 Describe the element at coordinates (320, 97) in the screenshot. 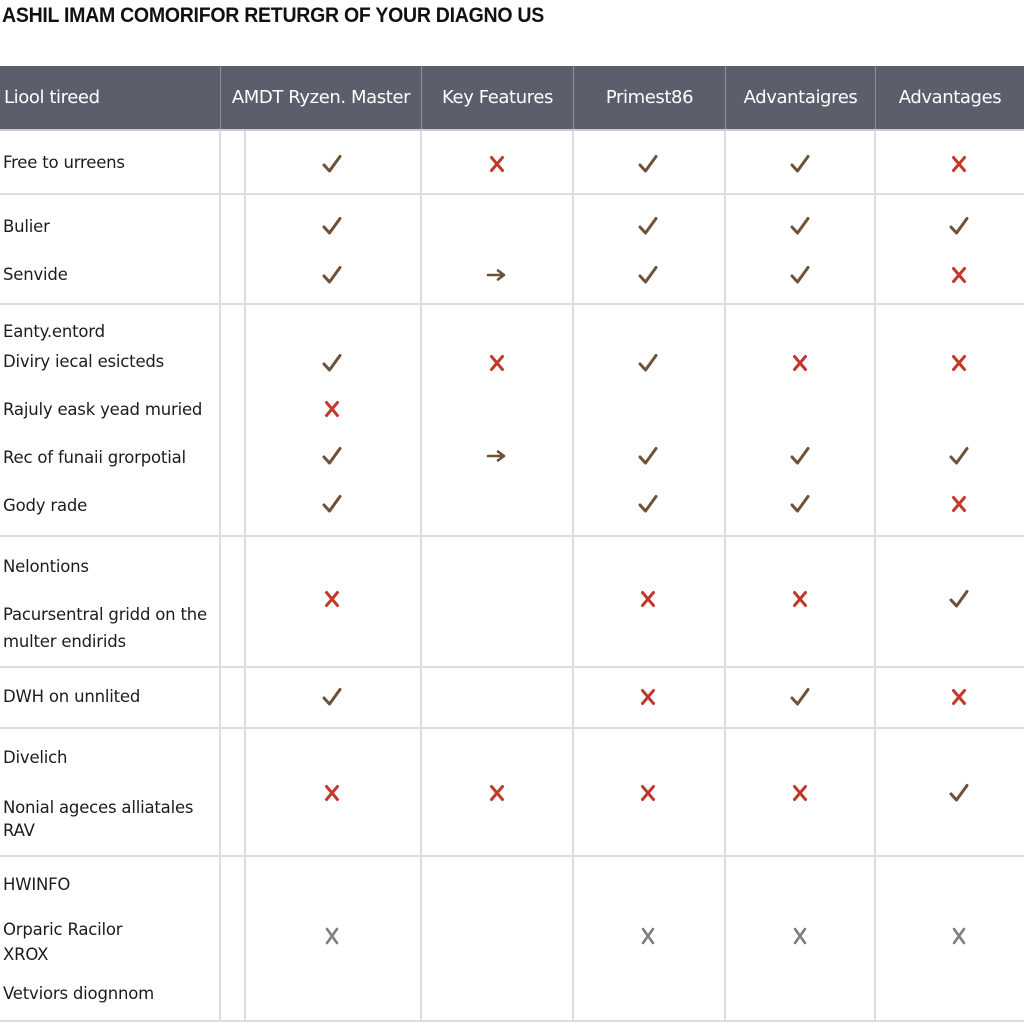

I see `column-header-amdt-ryzen-master: AMDT Ryzen. Master` at that location.